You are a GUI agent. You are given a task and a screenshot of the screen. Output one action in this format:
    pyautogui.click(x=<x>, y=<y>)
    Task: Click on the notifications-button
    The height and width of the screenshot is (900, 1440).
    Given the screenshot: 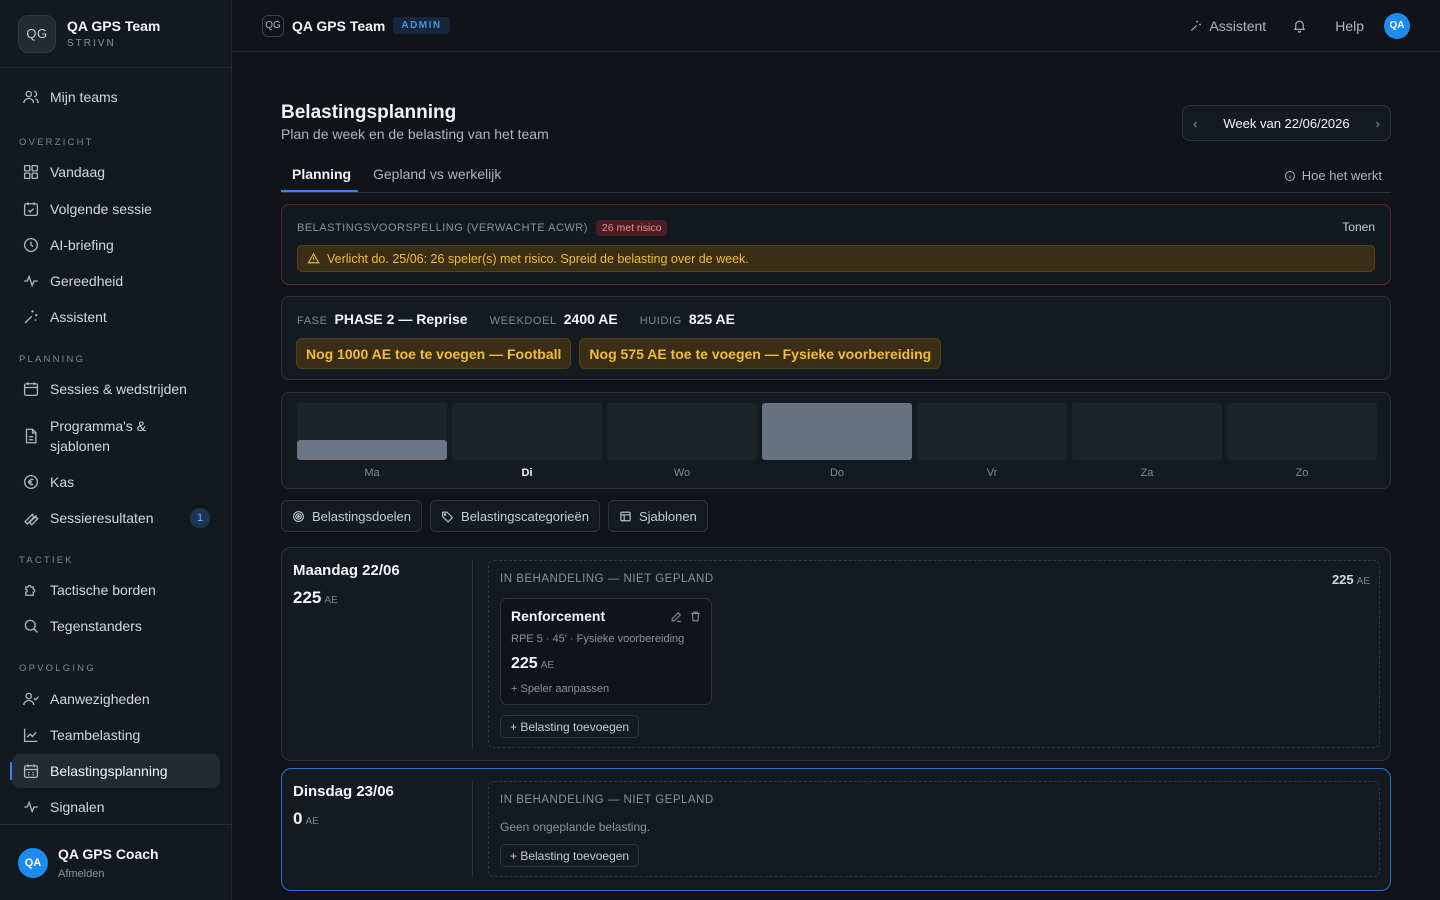 What is the action you would take?
    pyautogui.click(x=1302, y=25)
    